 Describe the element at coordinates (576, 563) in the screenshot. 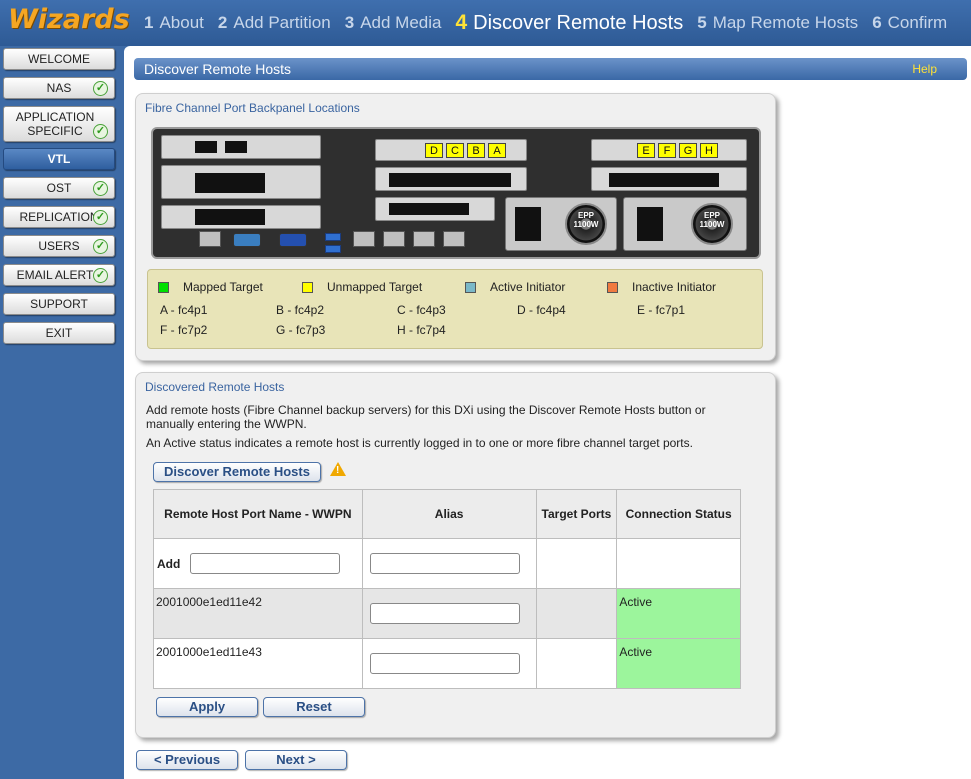

I see `add-target-ports-cell` at that location.